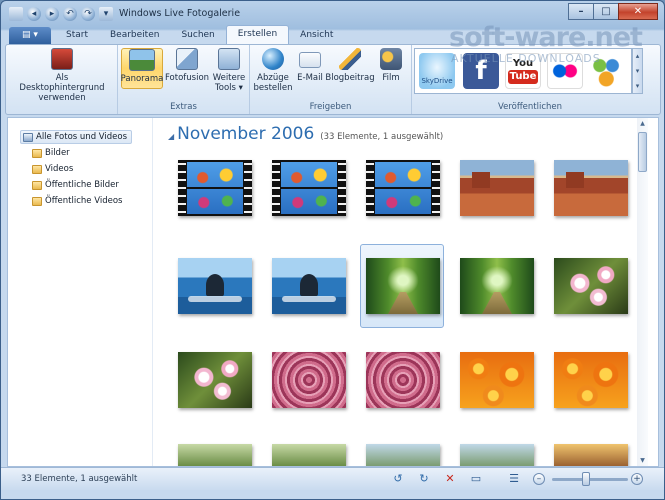 This screenshot has width=665, height=500. I want to click on fotofusion-button: Fotofusion, so click(187, 65).